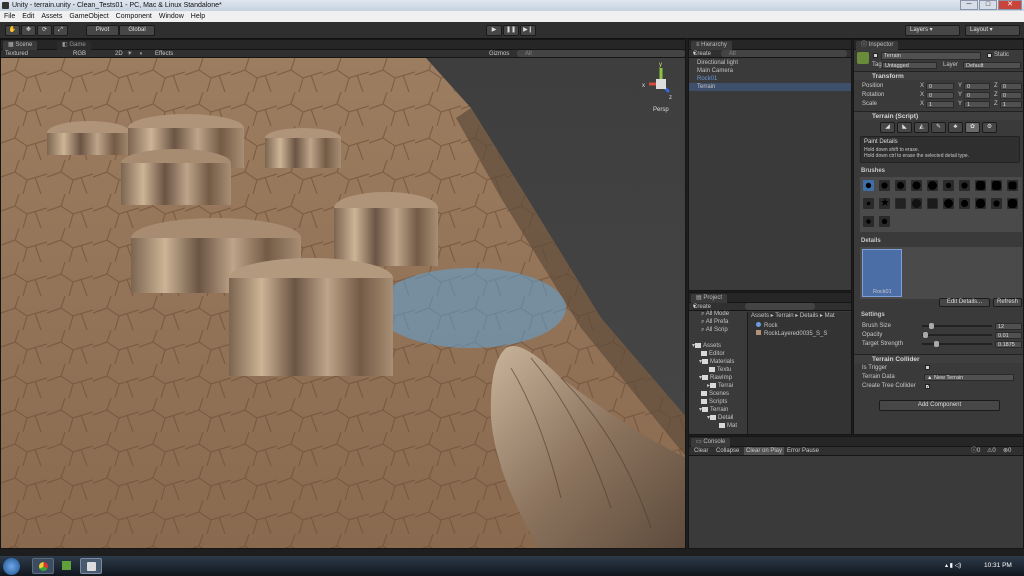 The width and height of the screenshot is (1024, 576). Describe the element at coordinates (141, 54) in the screenshot. I see `audio-toggle-icon: ◖` at that location.